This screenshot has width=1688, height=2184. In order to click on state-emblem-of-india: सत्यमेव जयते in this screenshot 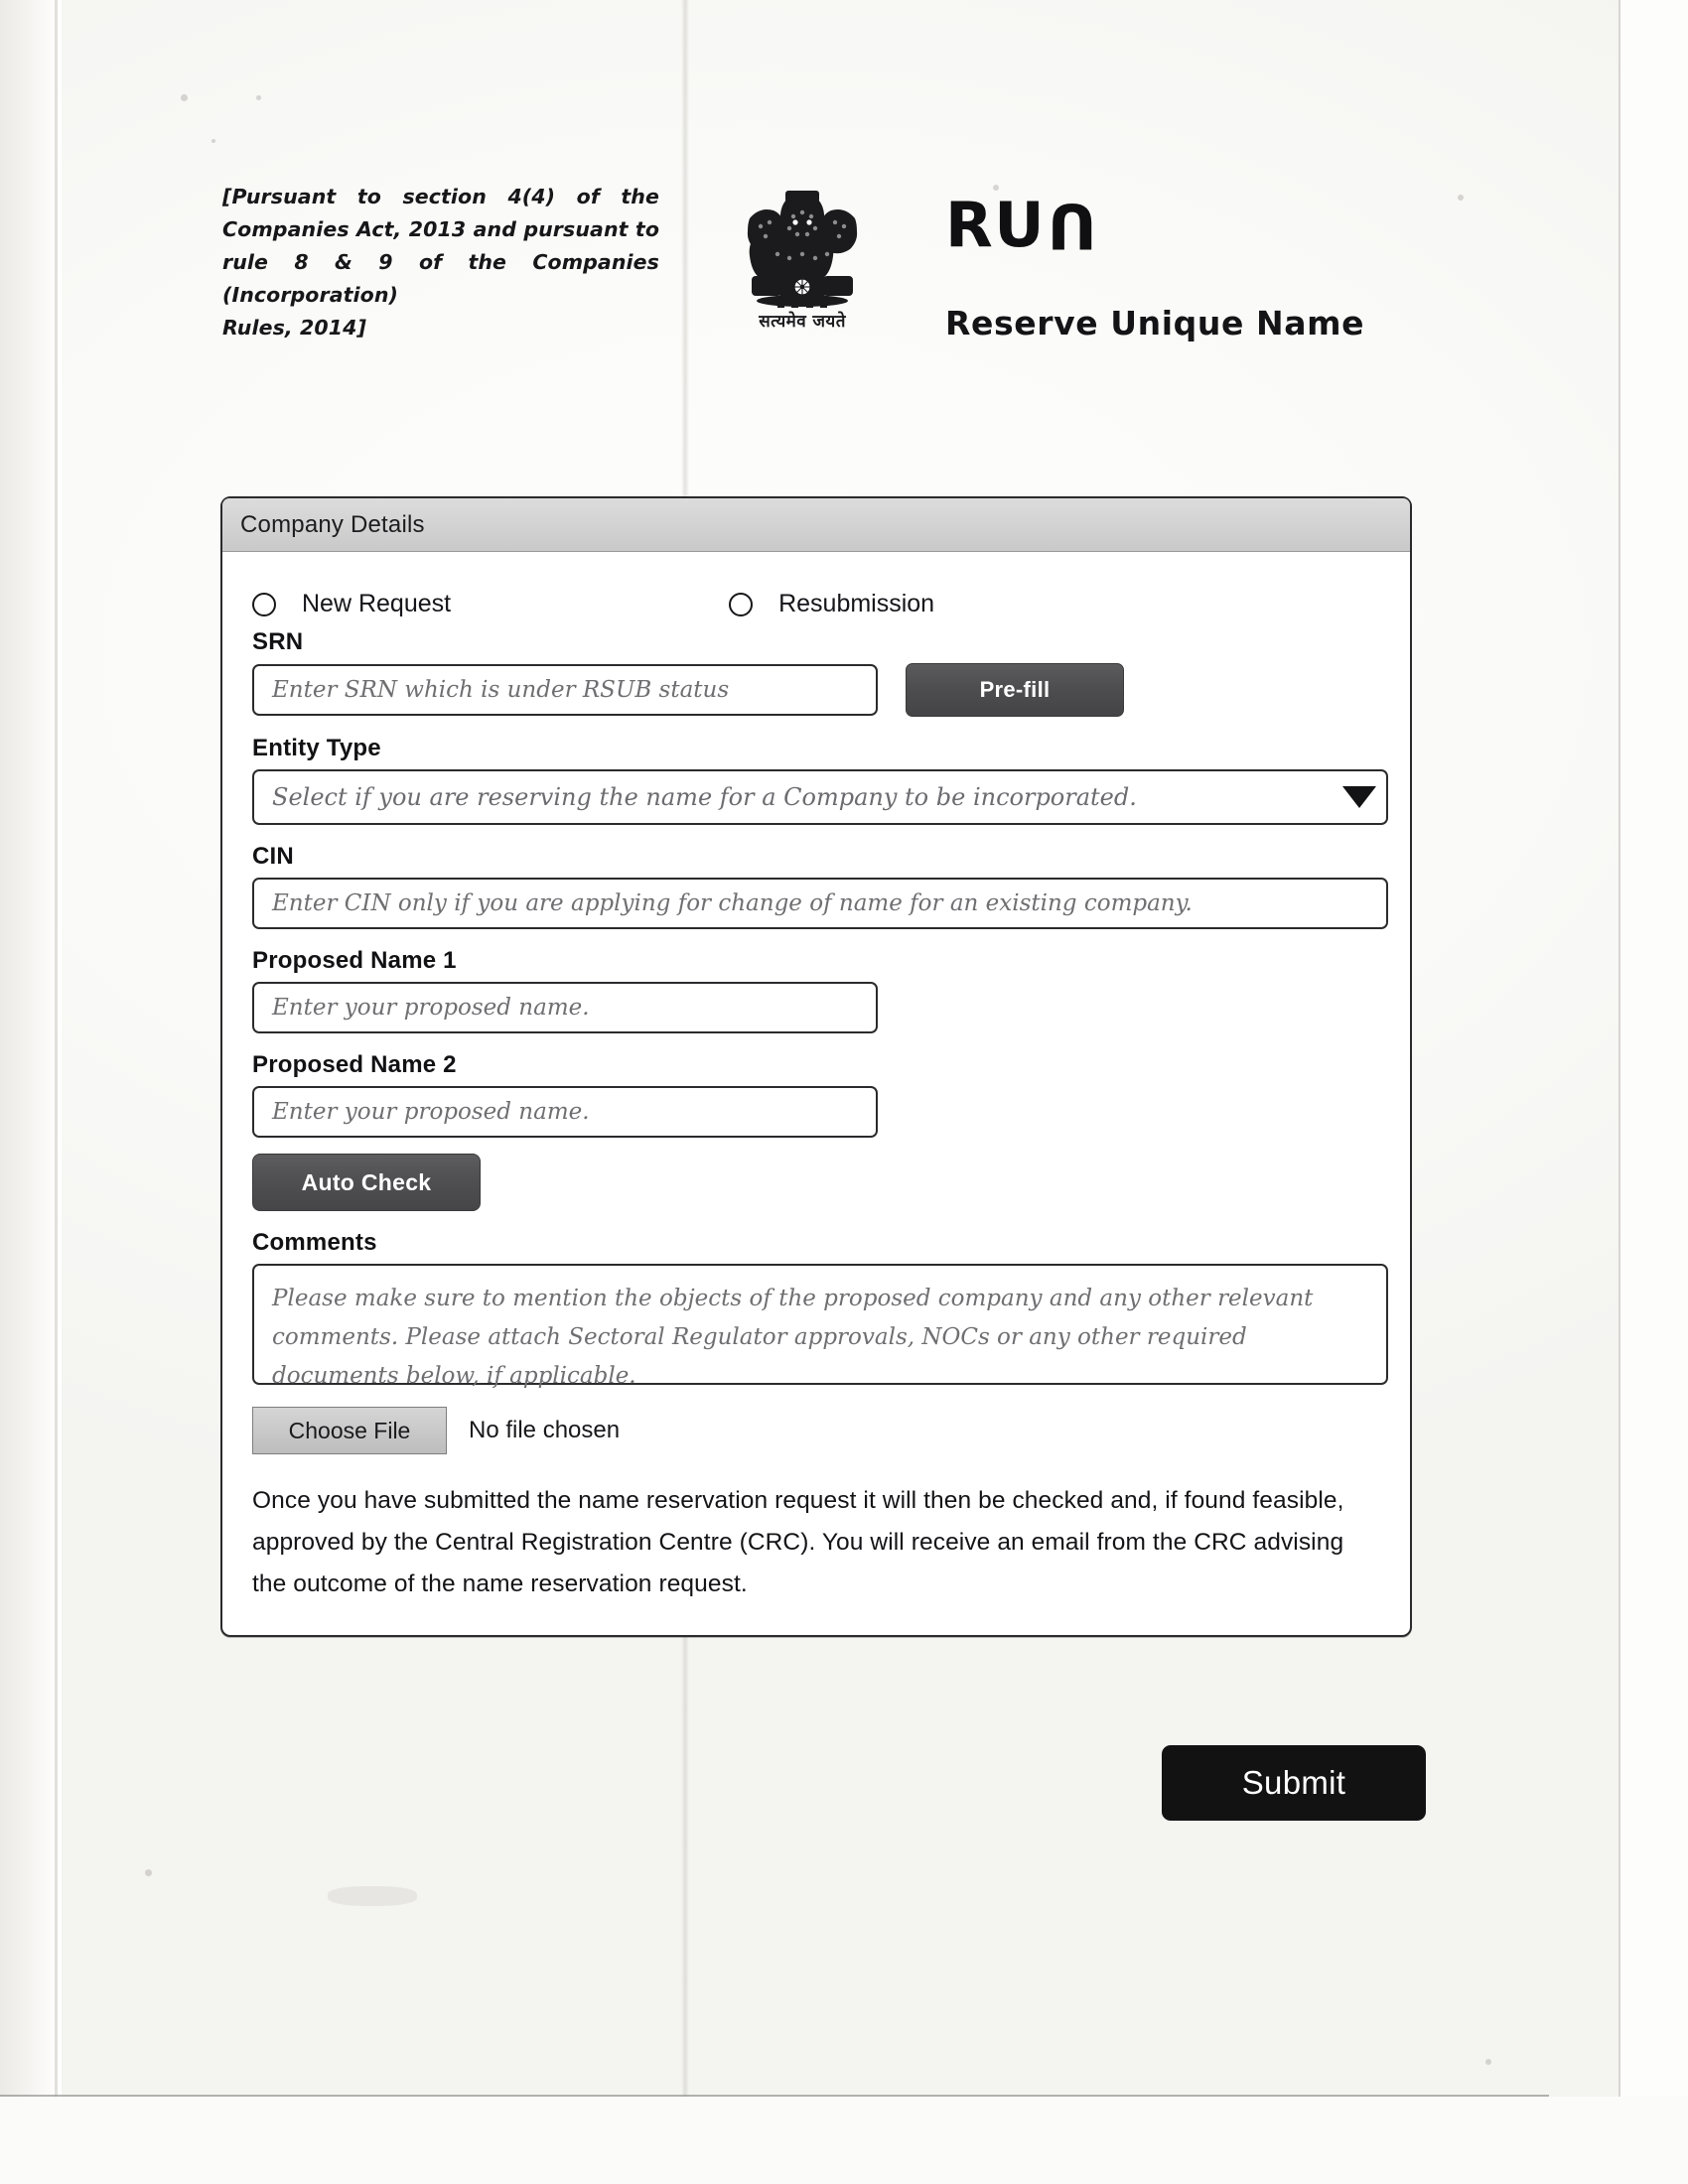, I will do `click(802, 266)`.